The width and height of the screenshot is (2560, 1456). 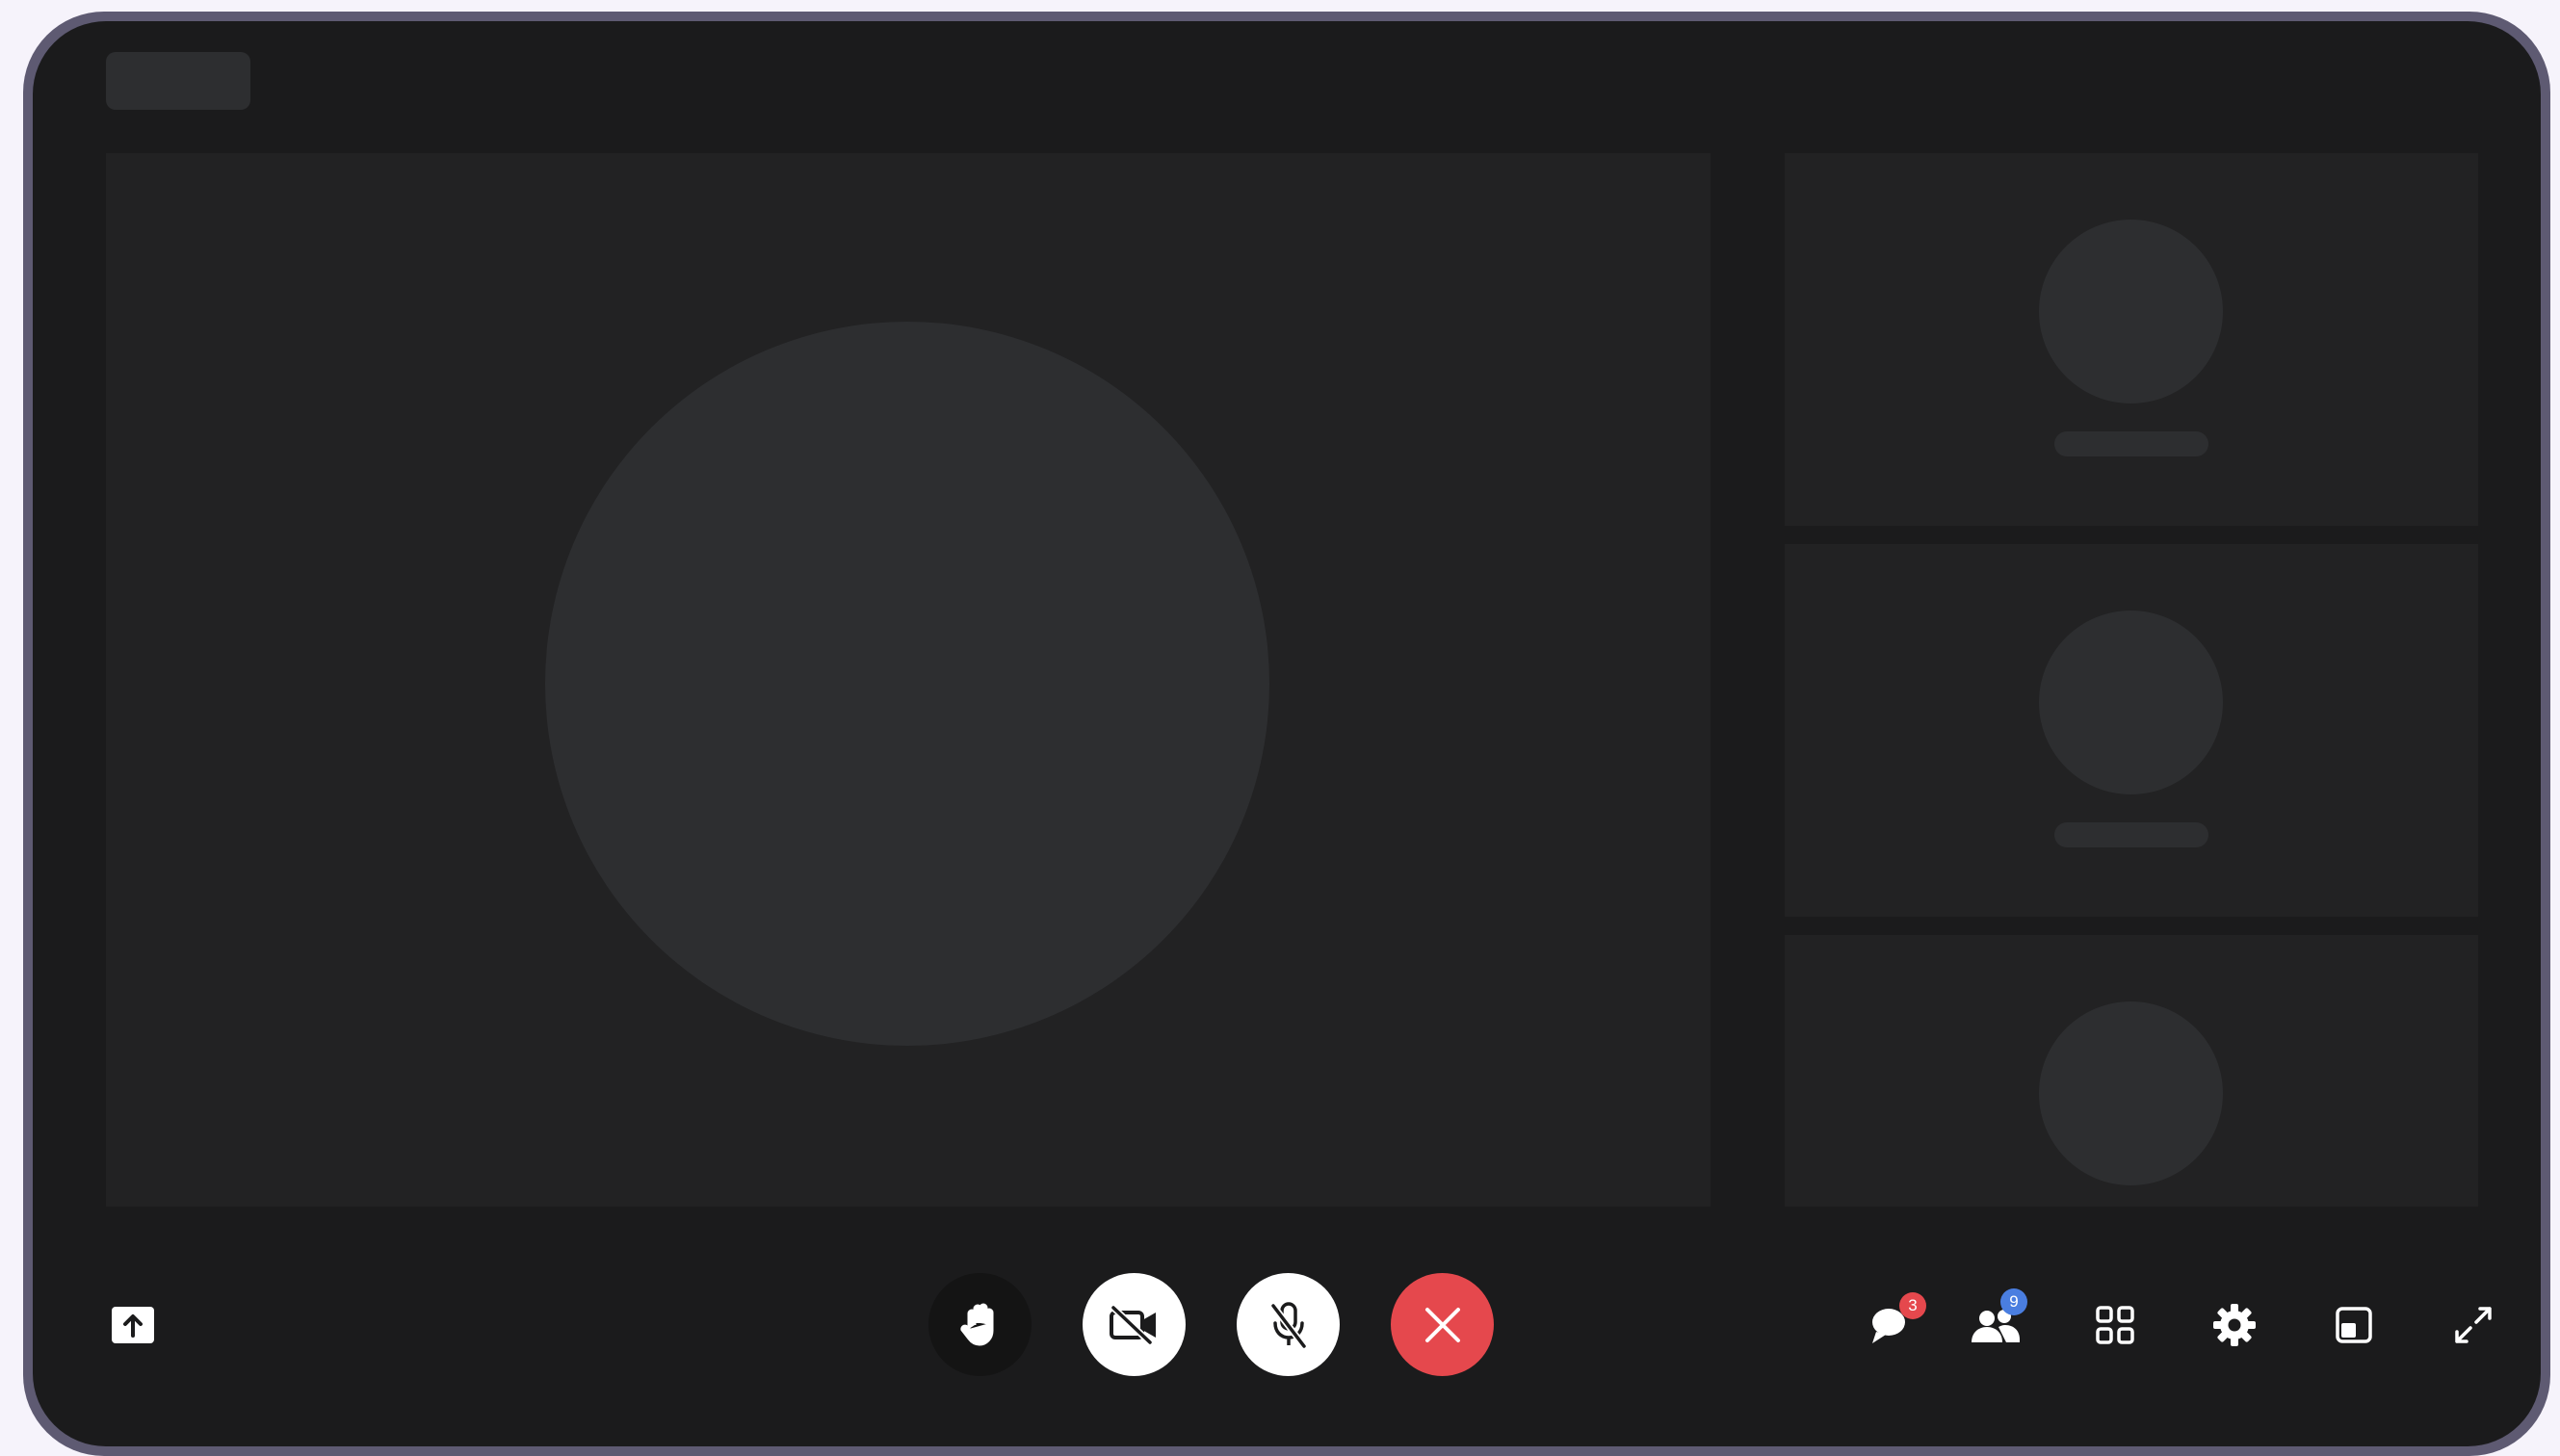 What do you see at coordinates (1912, 1305) in the screenshot?
I see `chat-unread-badge: 3` at bounding box center [1912, 1305].